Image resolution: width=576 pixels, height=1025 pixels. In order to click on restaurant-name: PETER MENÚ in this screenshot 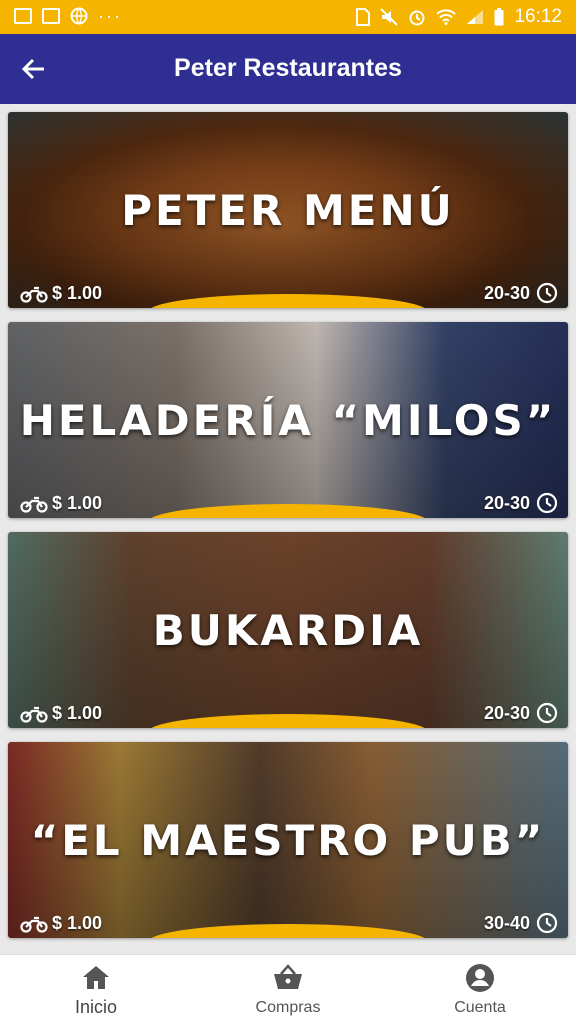, I will do `click(288, 210)`.